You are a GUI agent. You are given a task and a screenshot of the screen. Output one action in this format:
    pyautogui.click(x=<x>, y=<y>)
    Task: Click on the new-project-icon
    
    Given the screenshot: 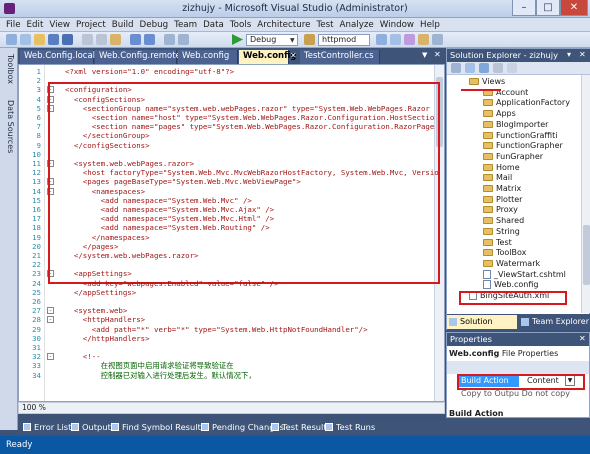 What is the action you would take?
    pyautogui.click(x=11, y=39)
    